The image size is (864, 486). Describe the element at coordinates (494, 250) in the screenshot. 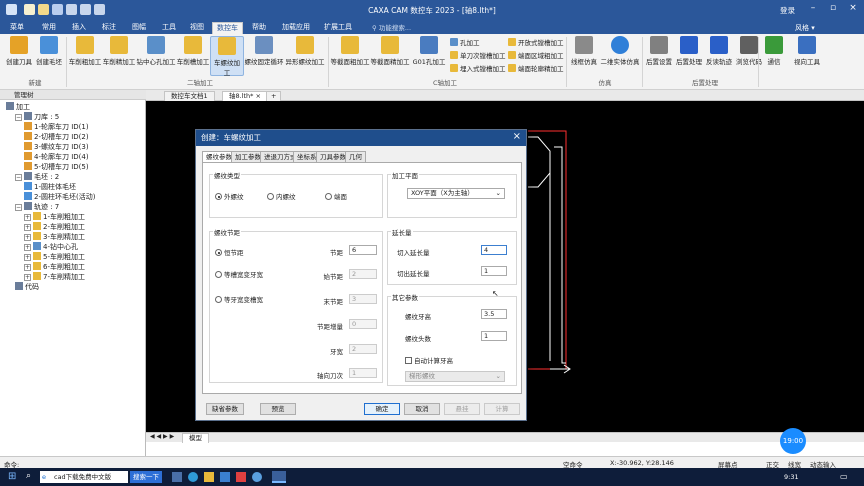

I see `lead-in-input: 4` at that location.